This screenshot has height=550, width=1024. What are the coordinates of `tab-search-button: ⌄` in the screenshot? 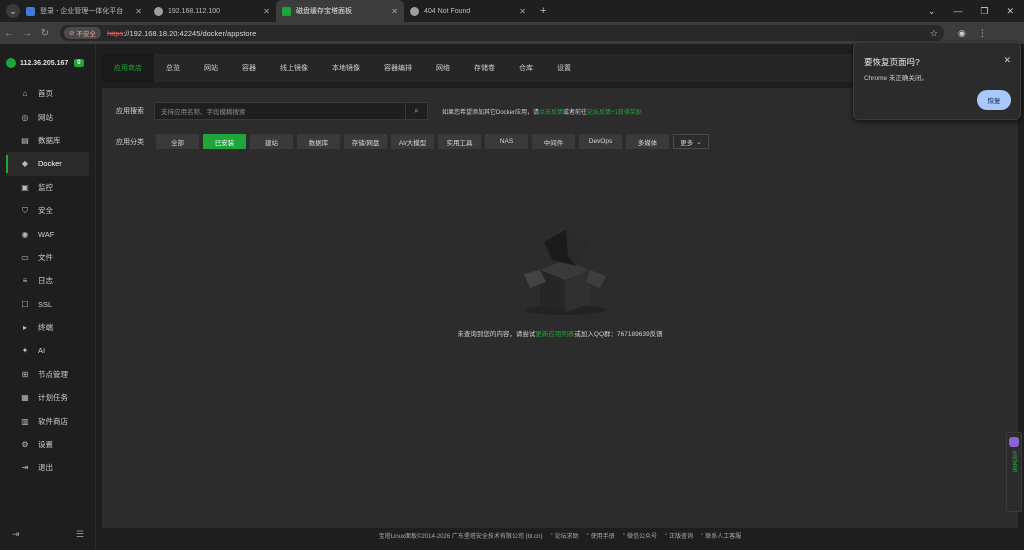 It's located at (13, 11).